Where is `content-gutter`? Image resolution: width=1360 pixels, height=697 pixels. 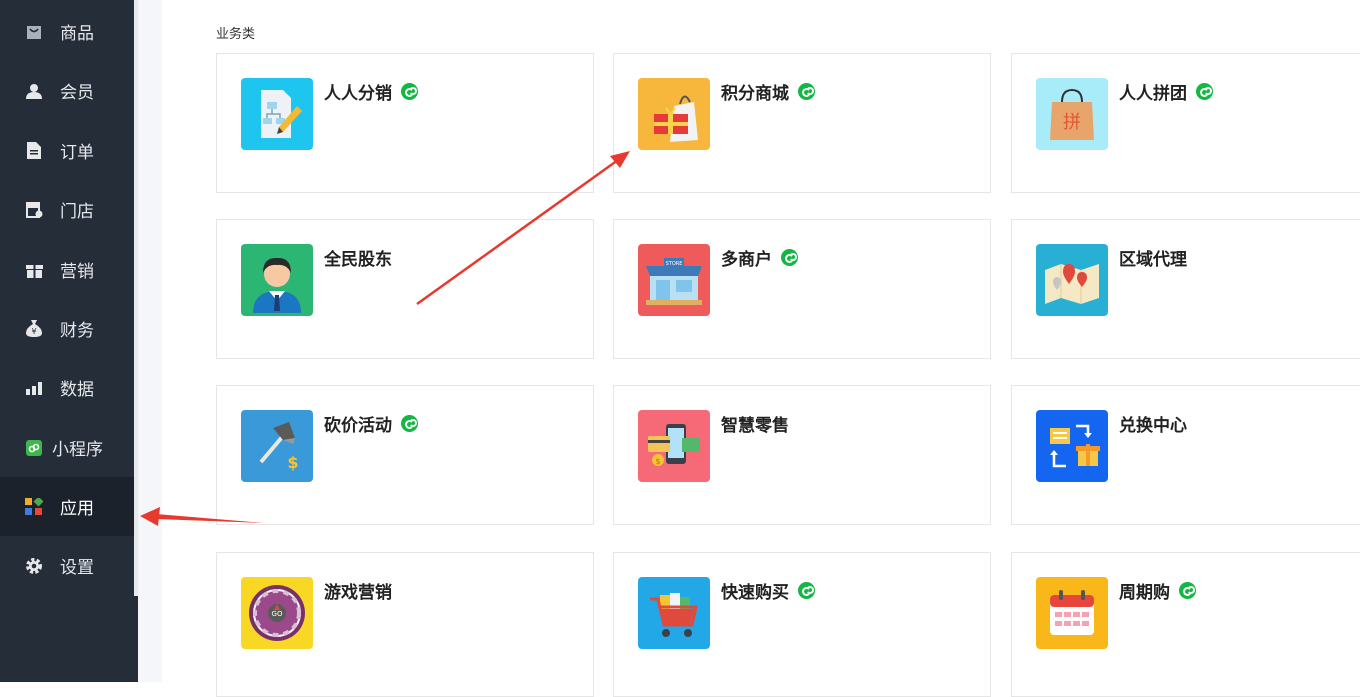
content-gutter is located at coordinates (150, 341).